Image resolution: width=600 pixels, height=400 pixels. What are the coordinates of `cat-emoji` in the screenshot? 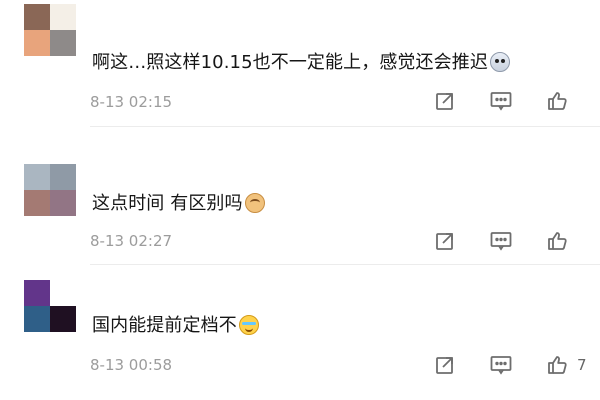 It's located at (254, 203).